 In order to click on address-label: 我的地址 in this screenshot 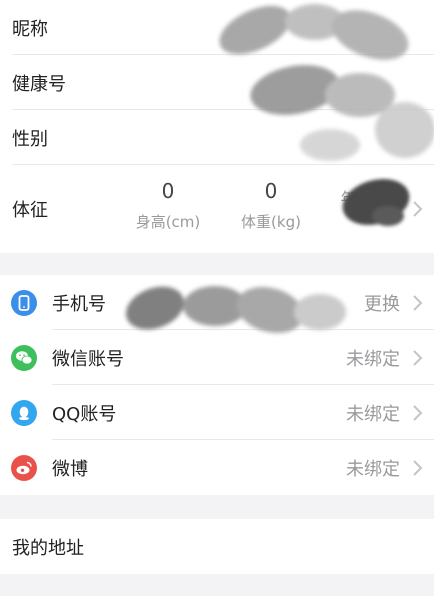, I will do `click(48, 548)`.